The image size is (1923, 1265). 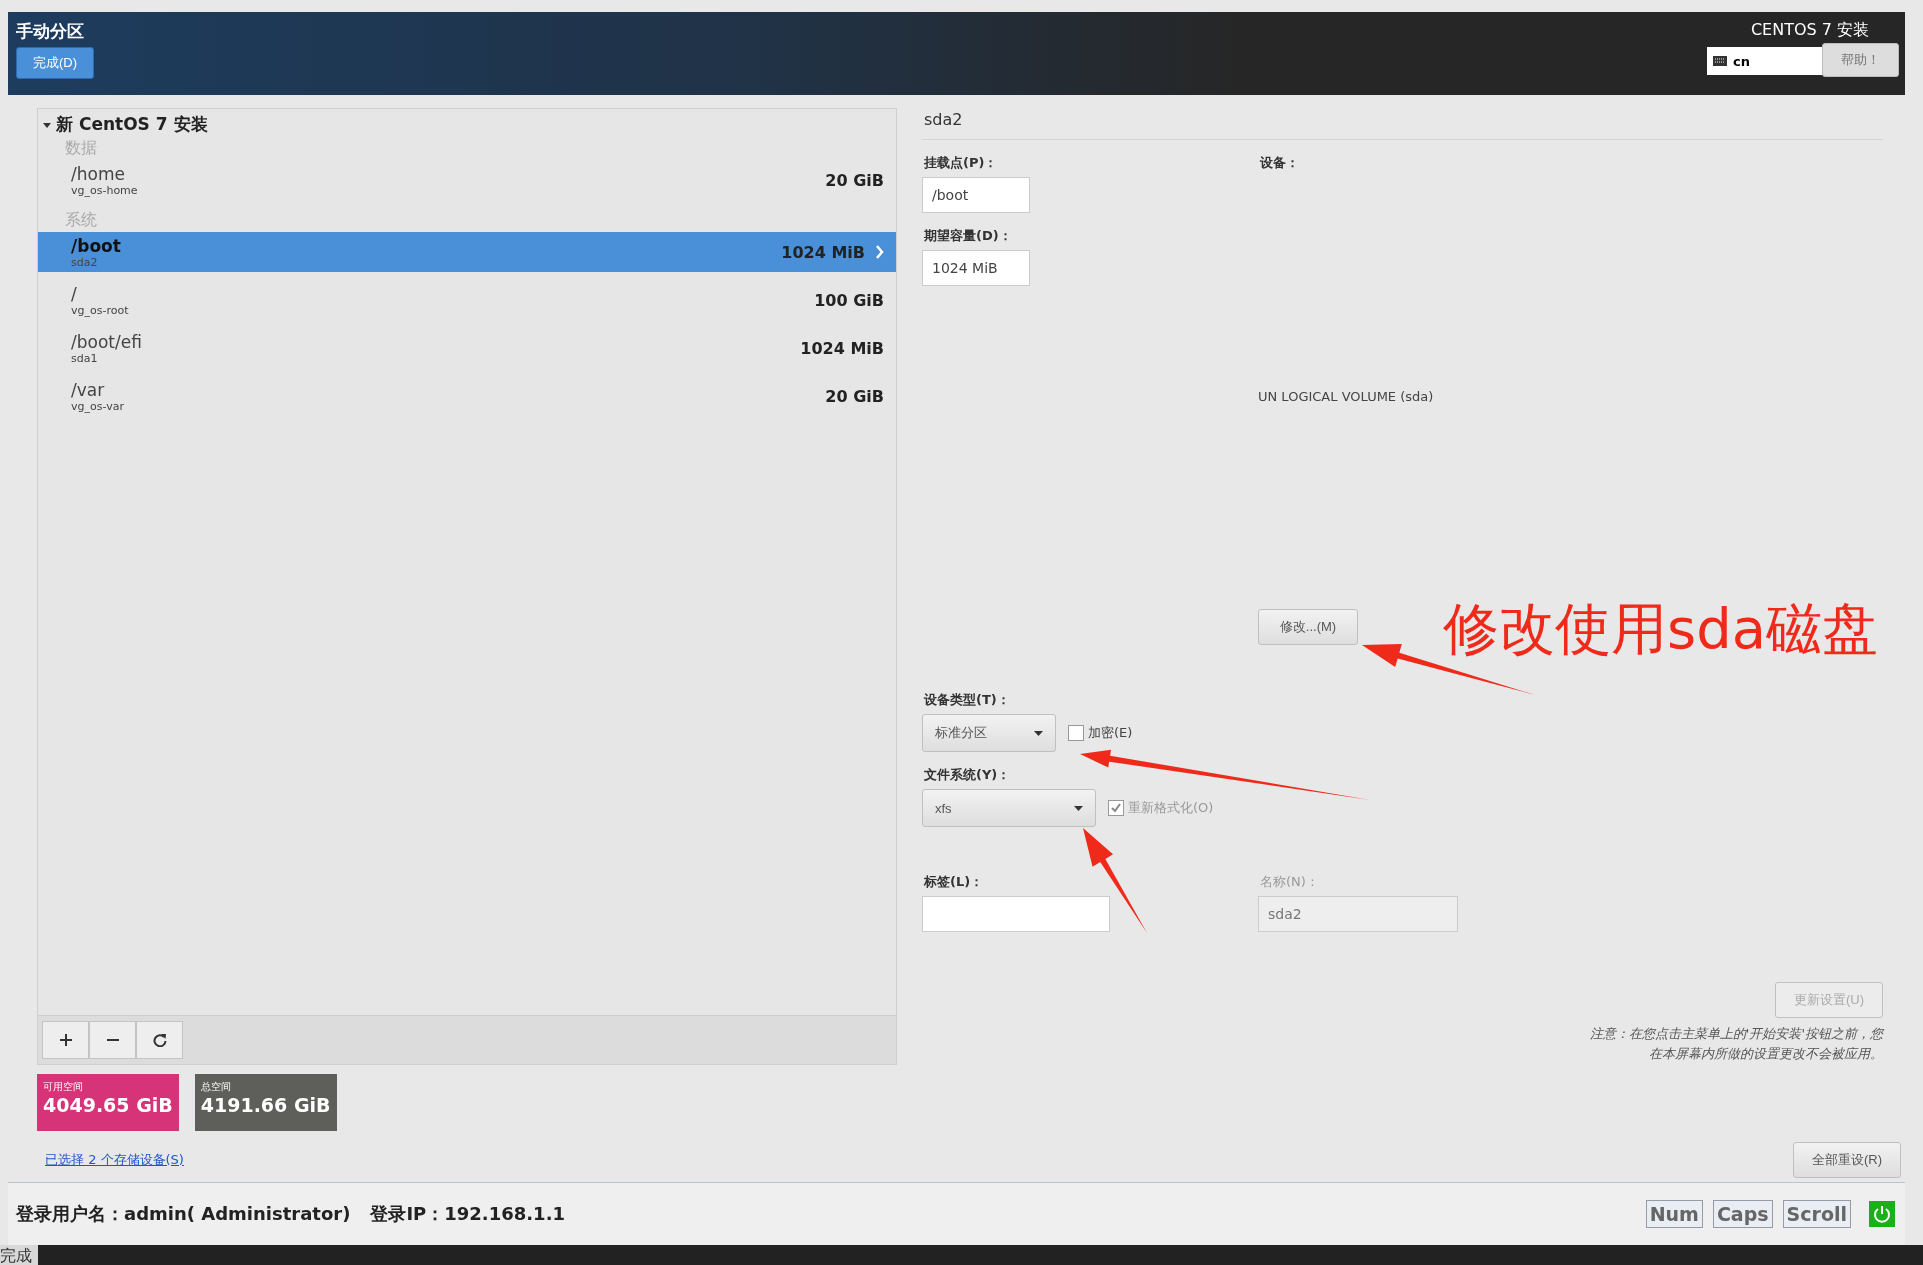 What do you see at coordinates (1076, 733) in the screenshot?
I see `checkbox` at bounding box center [1076, 733].